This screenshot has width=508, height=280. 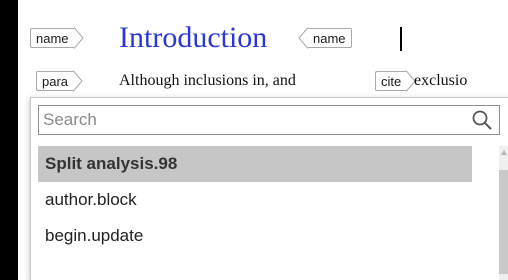 What do you see at coordinates (330, 38) in the screenshot?
I see `name-close-tag-label: name` at bounding box center [330, 38].